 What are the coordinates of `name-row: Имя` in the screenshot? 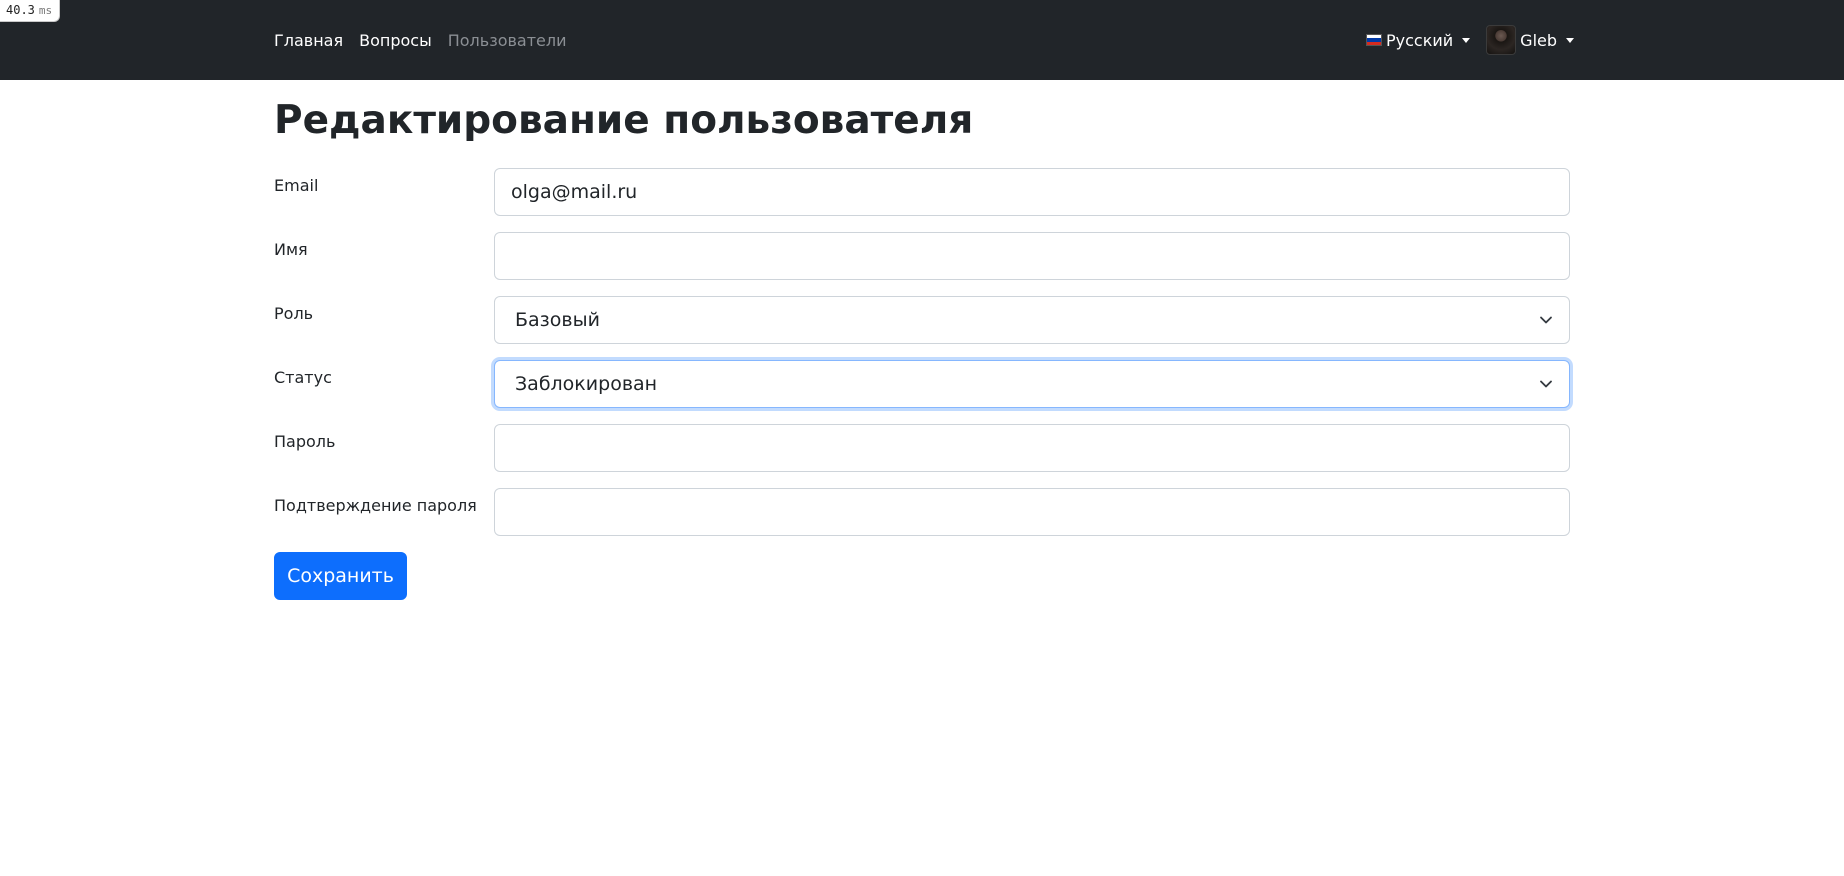 It's located at (922, 256).